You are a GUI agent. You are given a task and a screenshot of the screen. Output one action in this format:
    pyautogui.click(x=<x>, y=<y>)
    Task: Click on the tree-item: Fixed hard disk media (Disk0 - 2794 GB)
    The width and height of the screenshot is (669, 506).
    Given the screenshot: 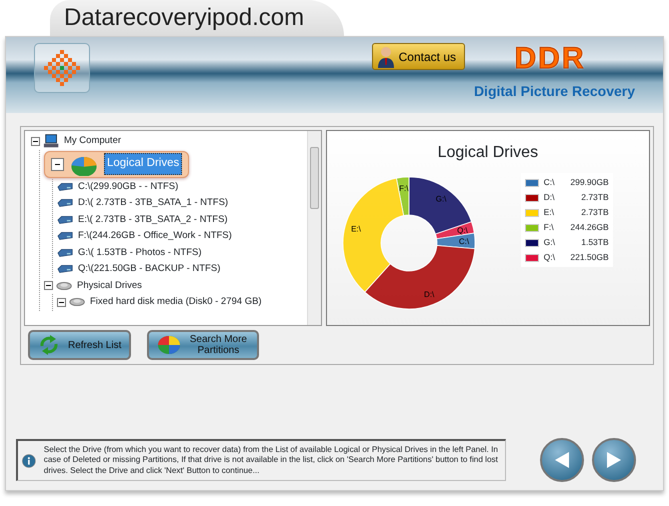 What is the action you would take?
    pyautogui.click(x=176, y=302)
    